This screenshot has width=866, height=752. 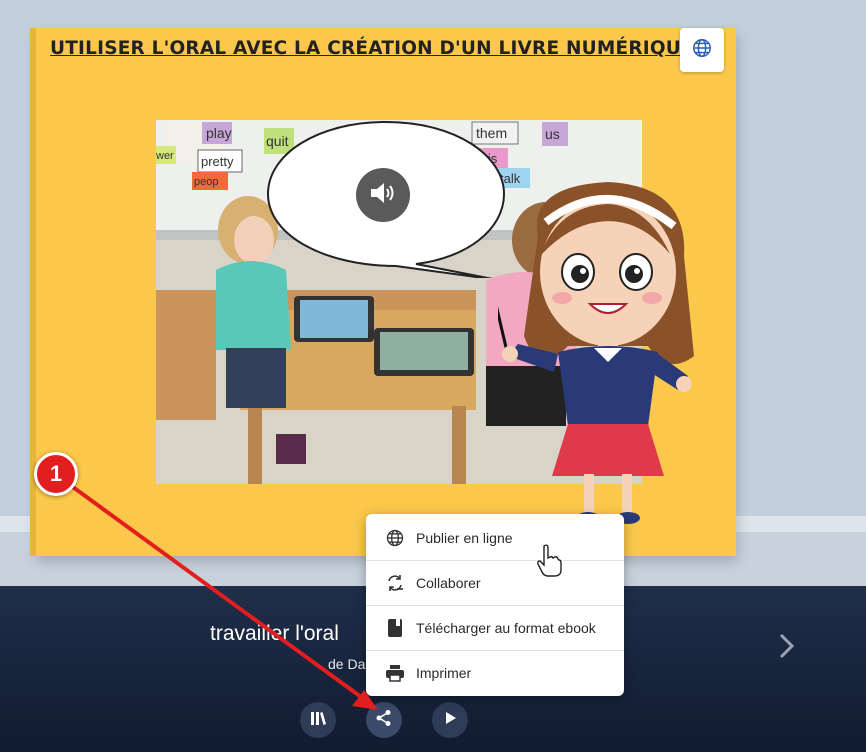 I want to click on share-menu: Publier en ligne Collaborer Télécharger, so click(x=495, y=605).